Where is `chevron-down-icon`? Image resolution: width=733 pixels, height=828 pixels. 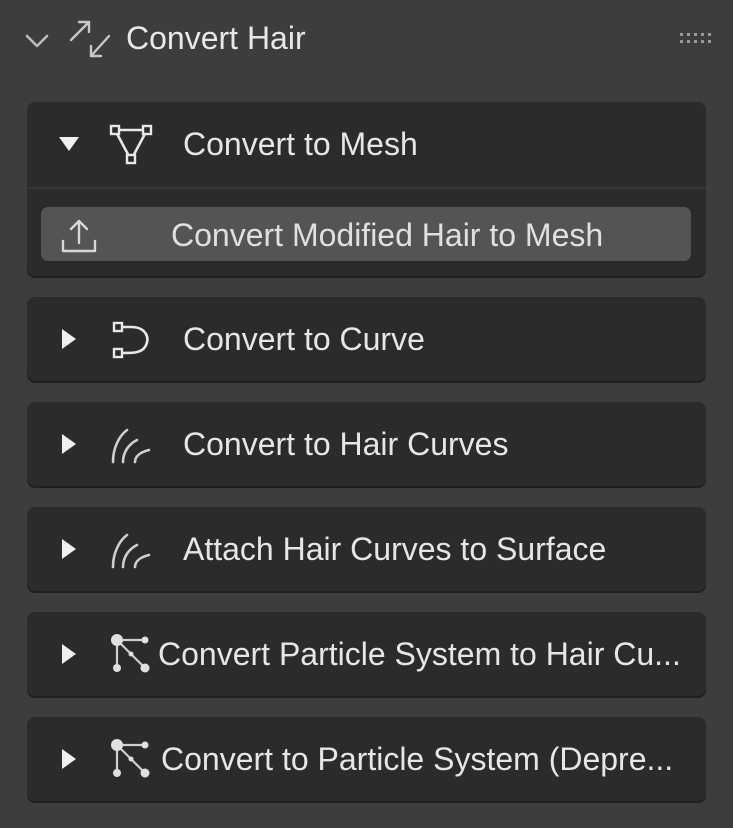 chevron-down-icon is located at coordinates (37, 41).